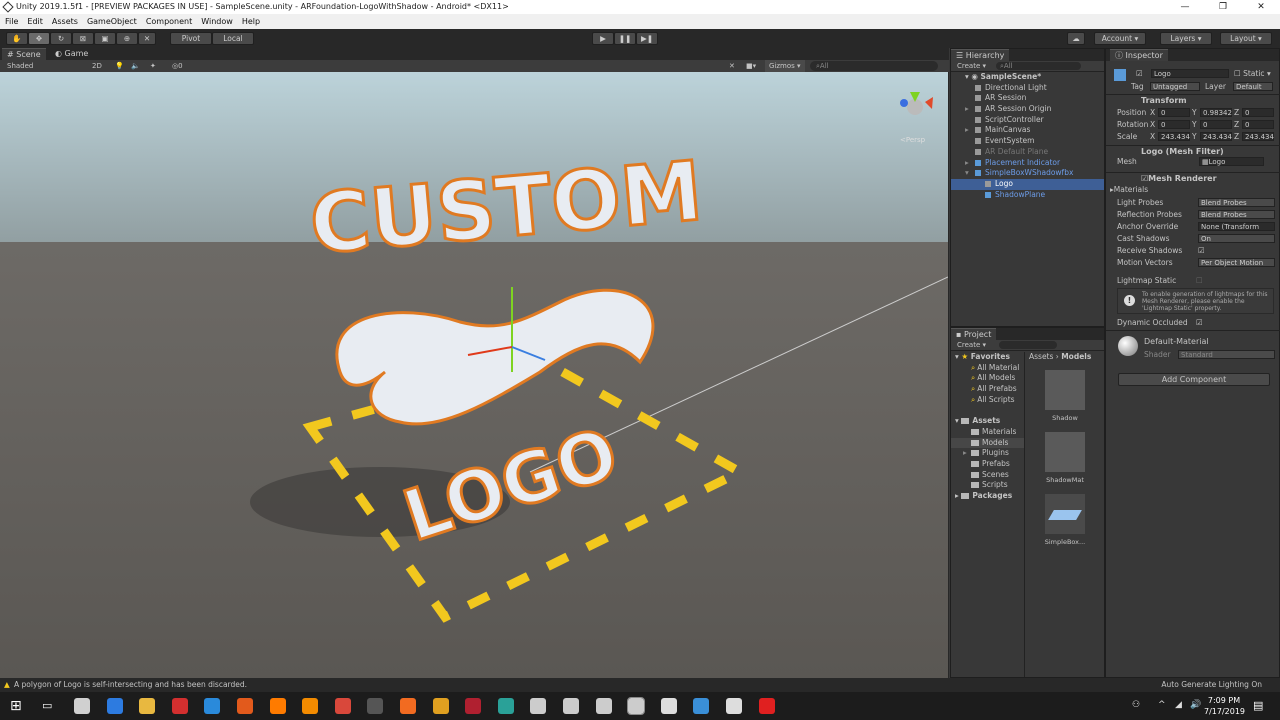  Describe the element at coordinates (1176, 341) in the screenshot. I see `material-name: Default-Material` at that location.